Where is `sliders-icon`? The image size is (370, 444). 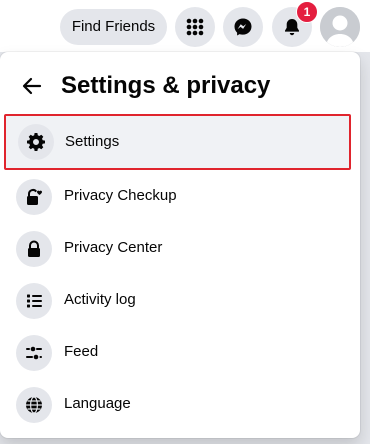
sliders-icon is located at coordinates (34, 353).